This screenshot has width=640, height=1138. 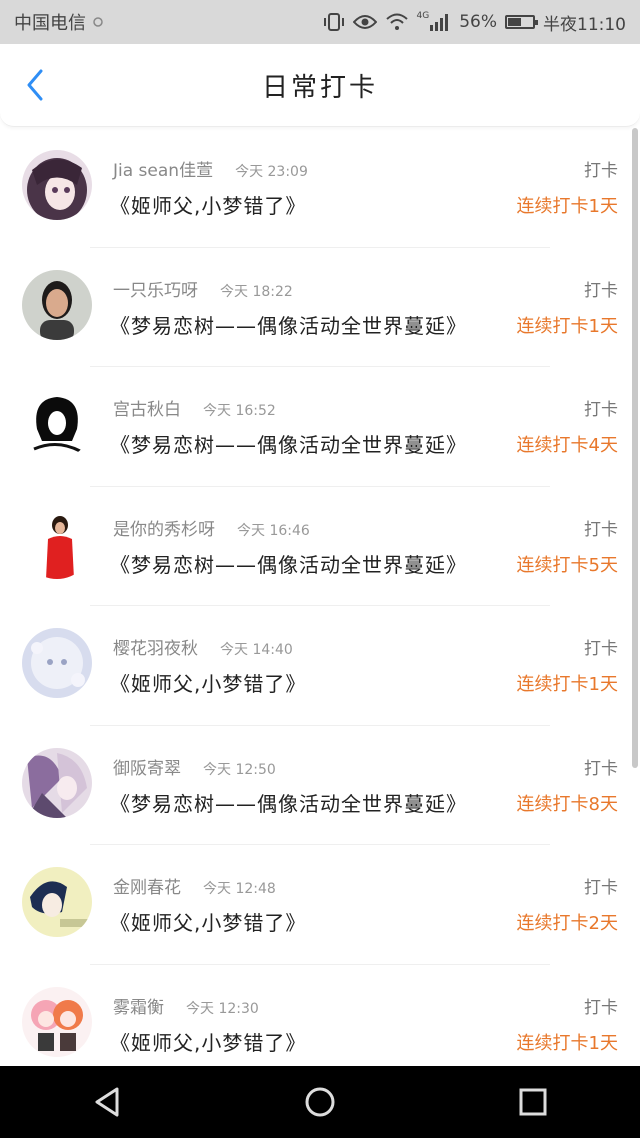 I want to click on nav-home-button, so click(x=320, y=1102).